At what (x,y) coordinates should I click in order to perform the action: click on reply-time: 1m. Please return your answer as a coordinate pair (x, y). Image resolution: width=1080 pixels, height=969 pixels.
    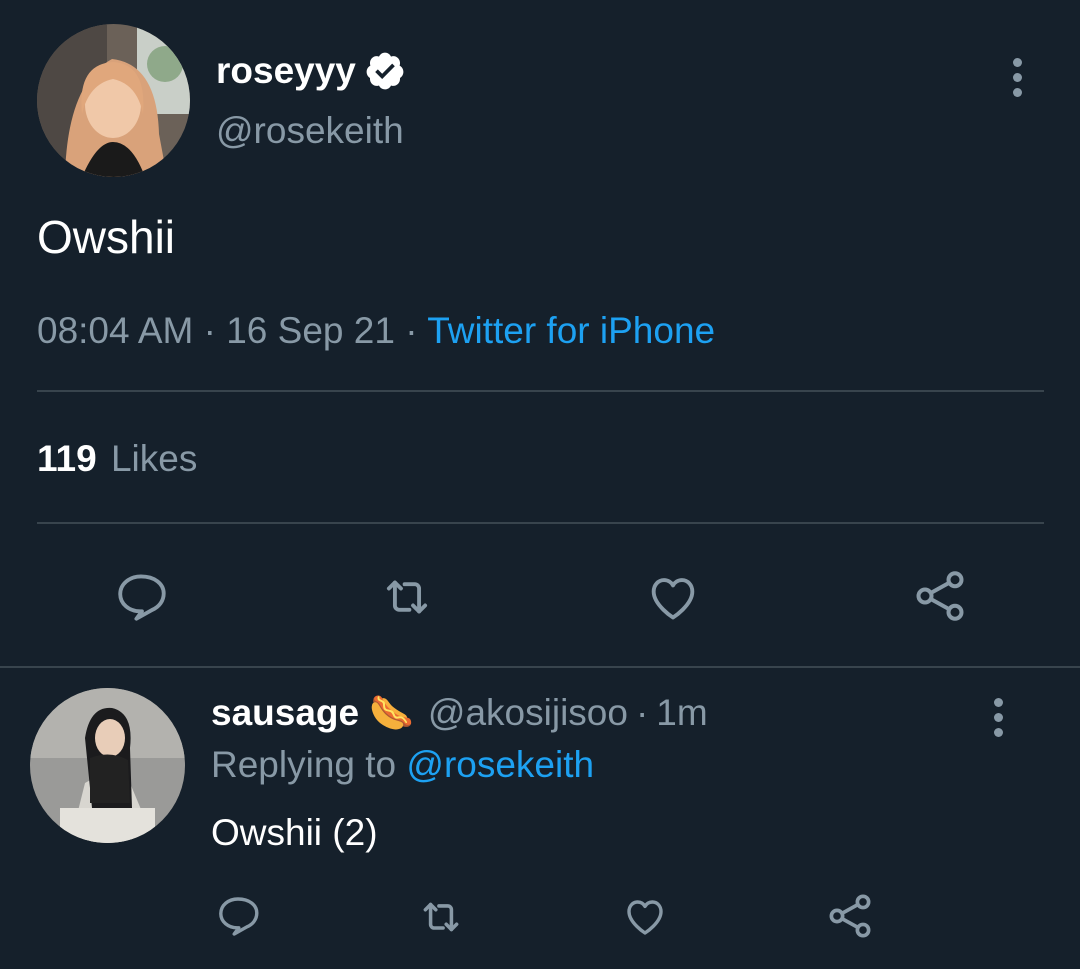
    Looking at the image, I should click on (682, 712).